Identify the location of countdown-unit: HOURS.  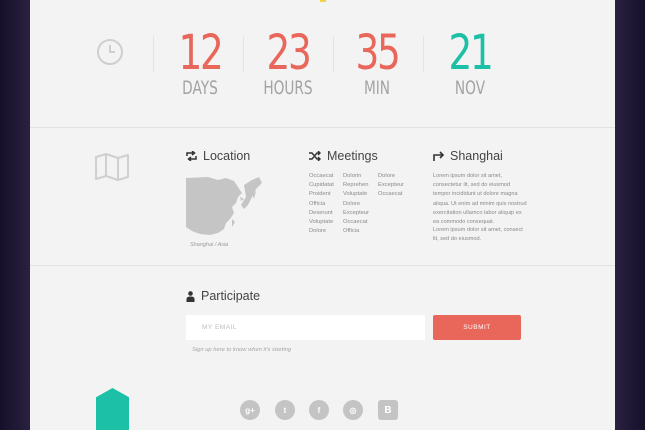
(288, 88).